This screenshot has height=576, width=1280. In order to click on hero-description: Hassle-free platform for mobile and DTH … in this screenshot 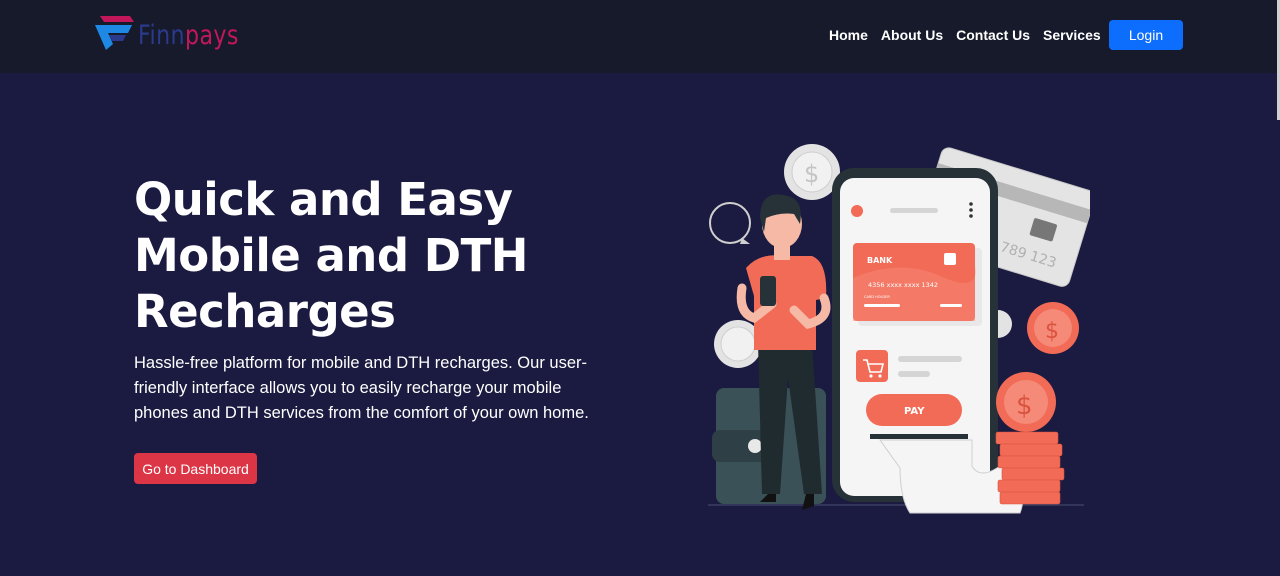, I will do `click(361, 388)`.